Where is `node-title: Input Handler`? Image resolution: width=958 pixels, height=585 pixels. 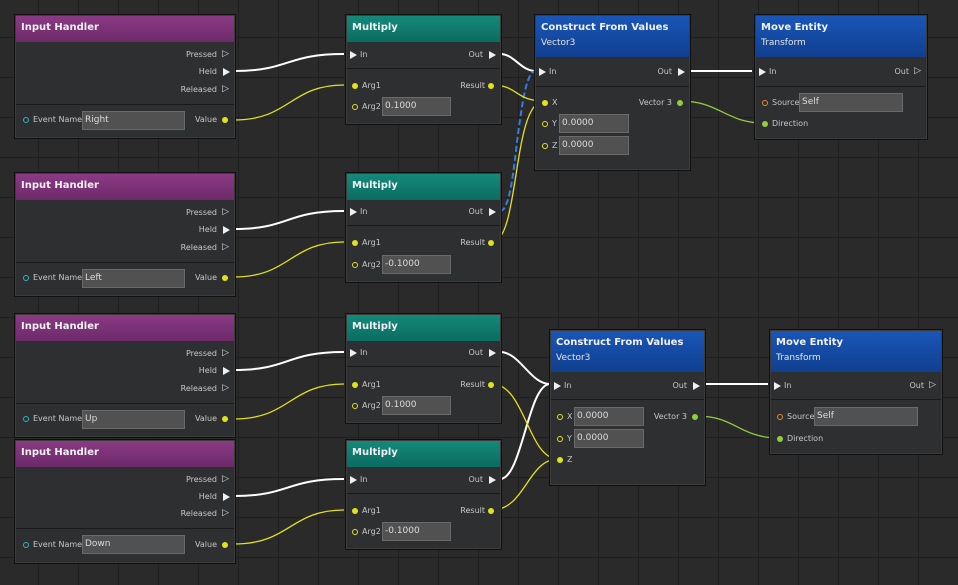
node-title: Input Handler is located at coordinates (125, 454).